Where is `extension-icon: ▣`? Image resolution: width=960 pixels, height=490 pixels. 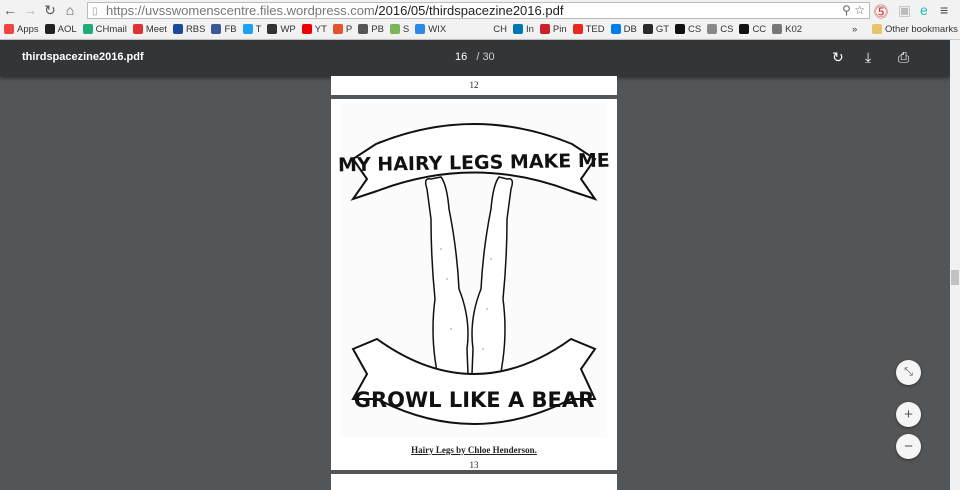
extension-icon: ▣ is located at coordinates (904, 10).